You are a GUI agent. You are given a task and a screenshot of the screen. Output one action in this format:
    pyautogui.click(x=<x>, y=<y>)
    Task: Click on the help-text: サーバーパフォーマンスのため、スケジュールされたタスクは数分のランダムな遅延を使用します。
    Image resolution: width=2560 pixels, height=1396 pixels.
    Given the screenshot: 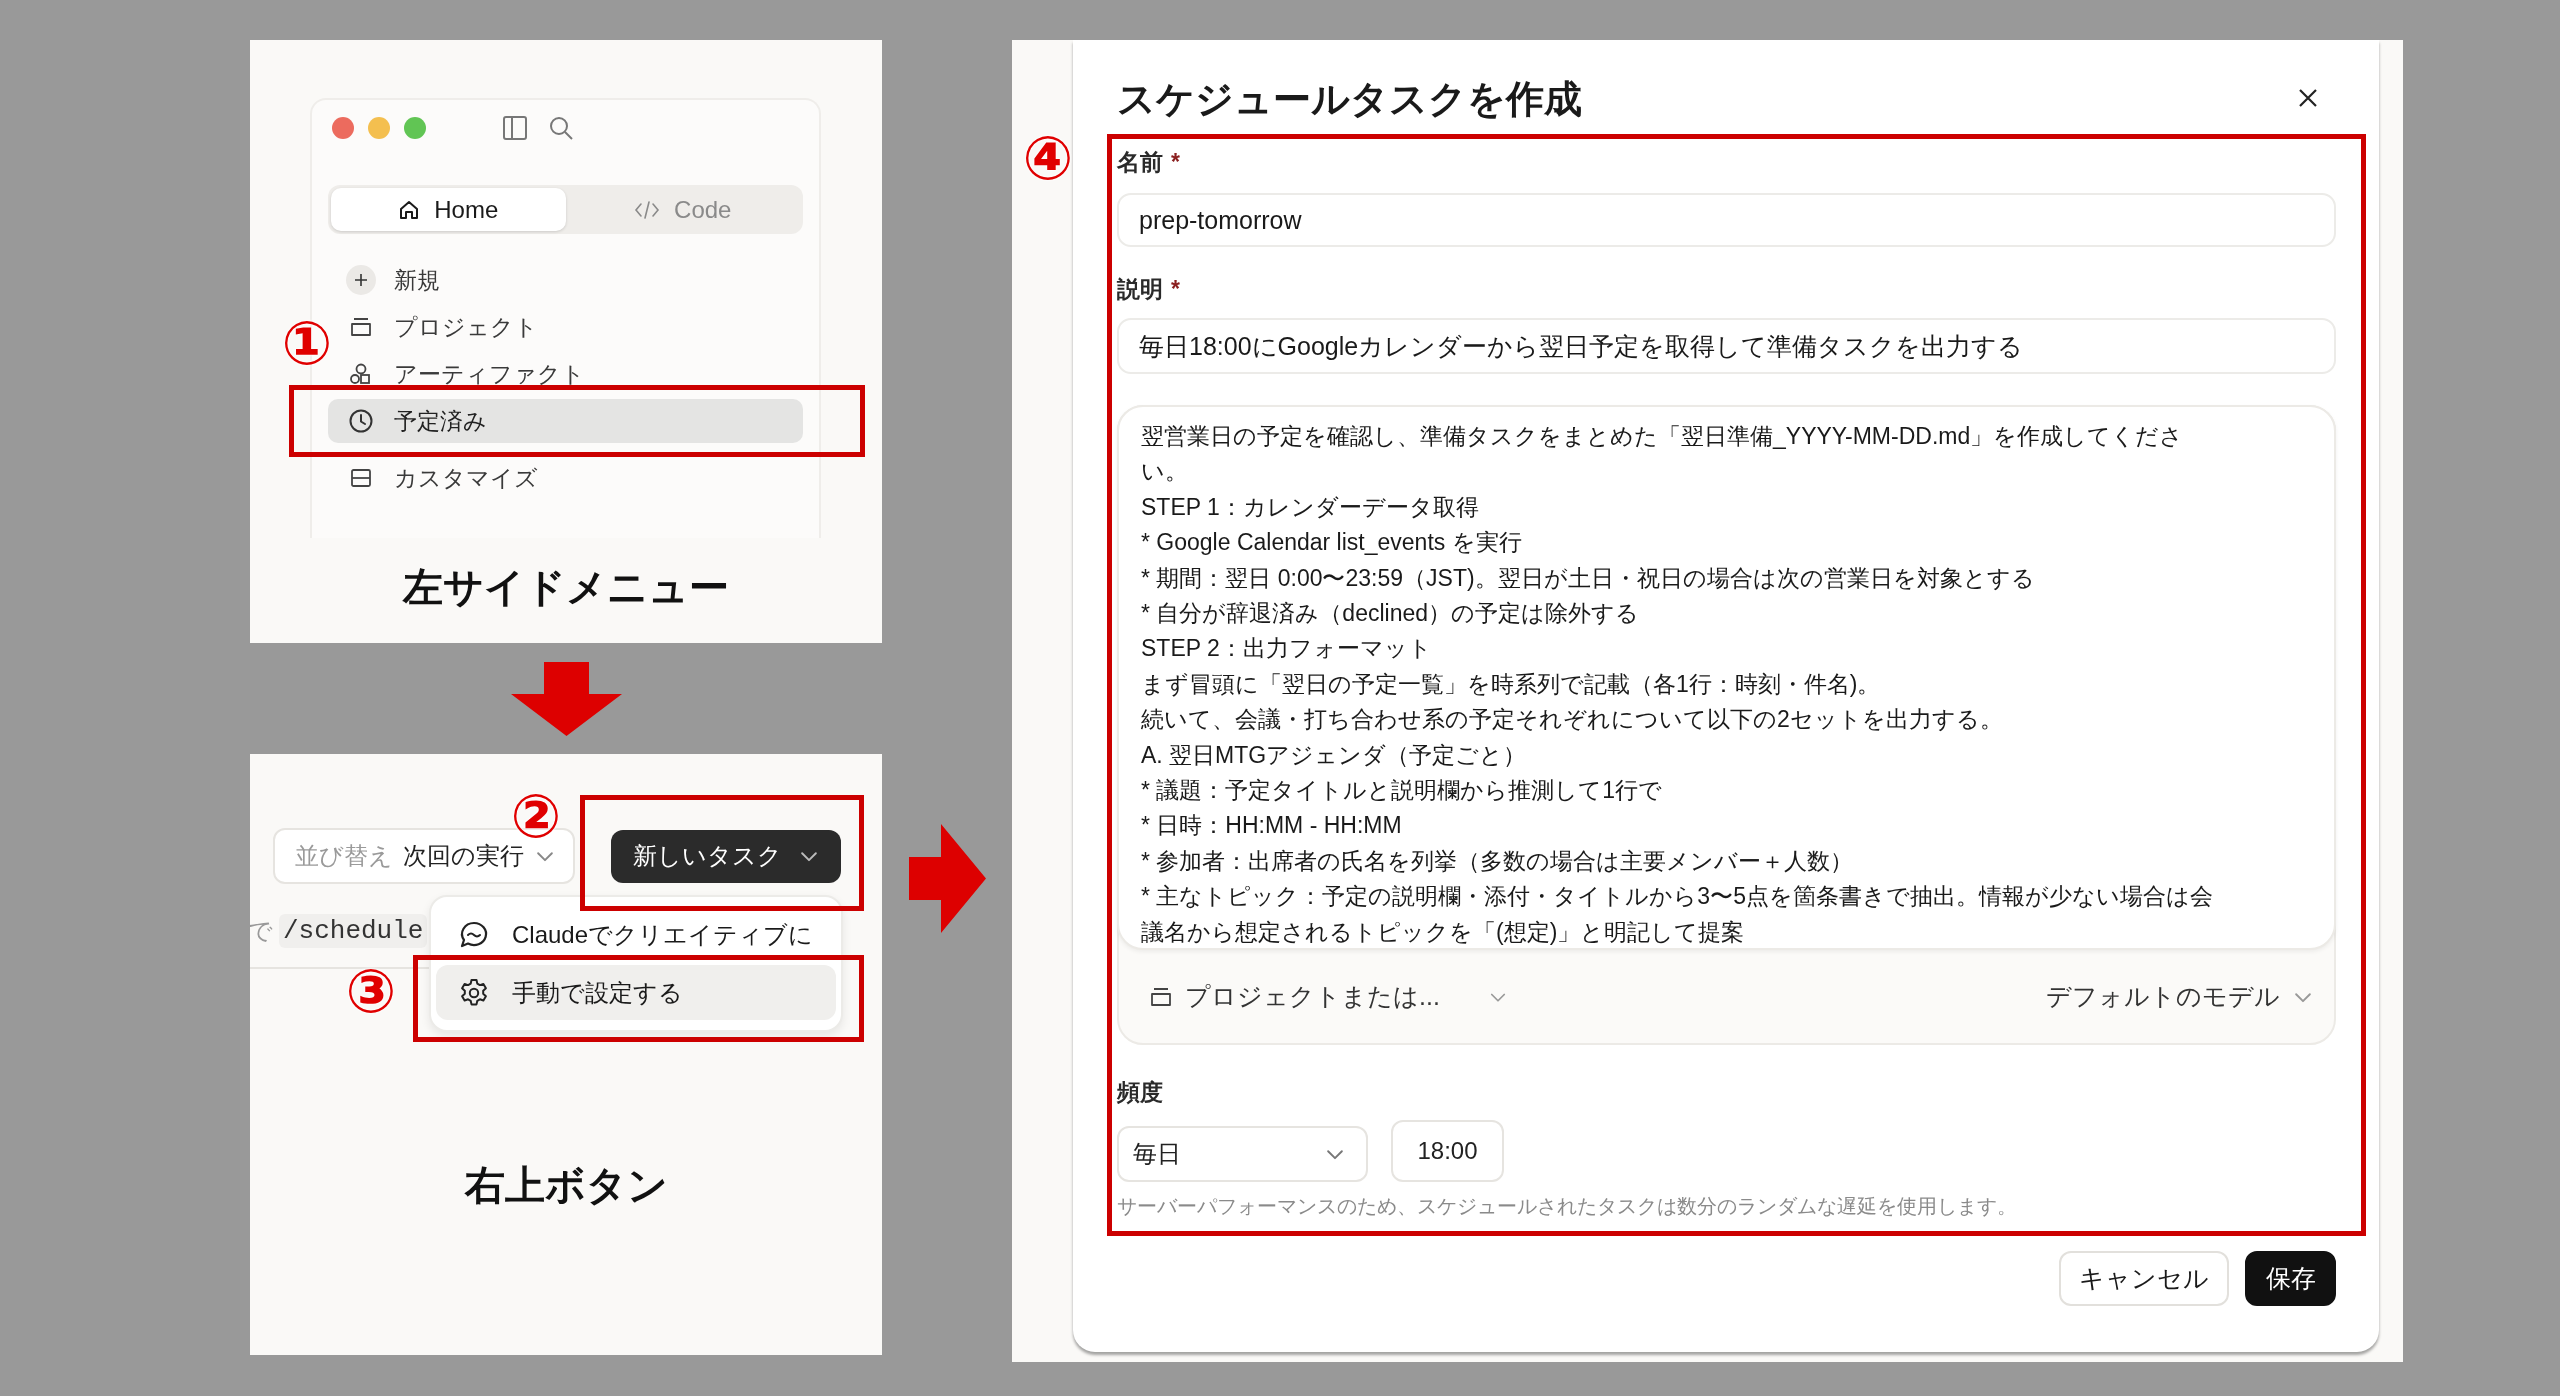 What is the action you would take?
    pyautogui.click(x=1567, y=1206)
    